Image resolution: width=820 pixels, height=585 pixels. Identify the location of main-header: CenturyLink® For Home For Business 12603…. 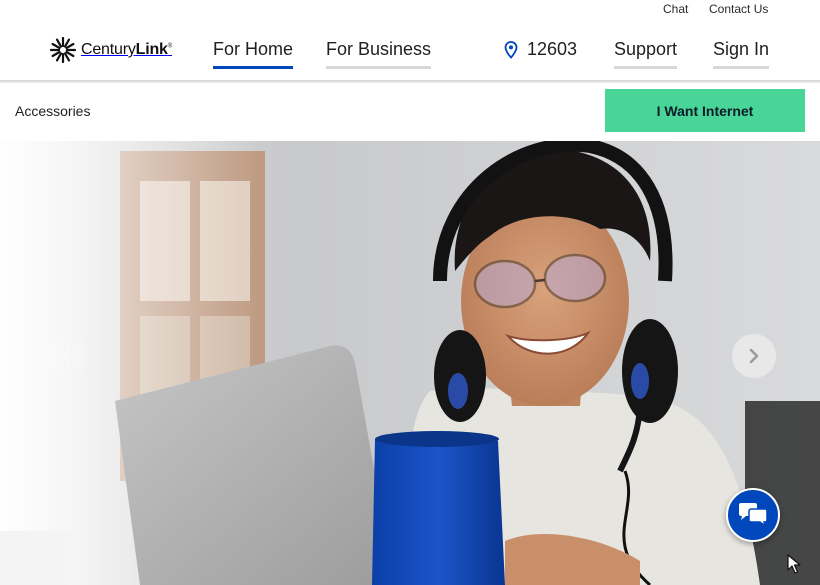
(410, 51).